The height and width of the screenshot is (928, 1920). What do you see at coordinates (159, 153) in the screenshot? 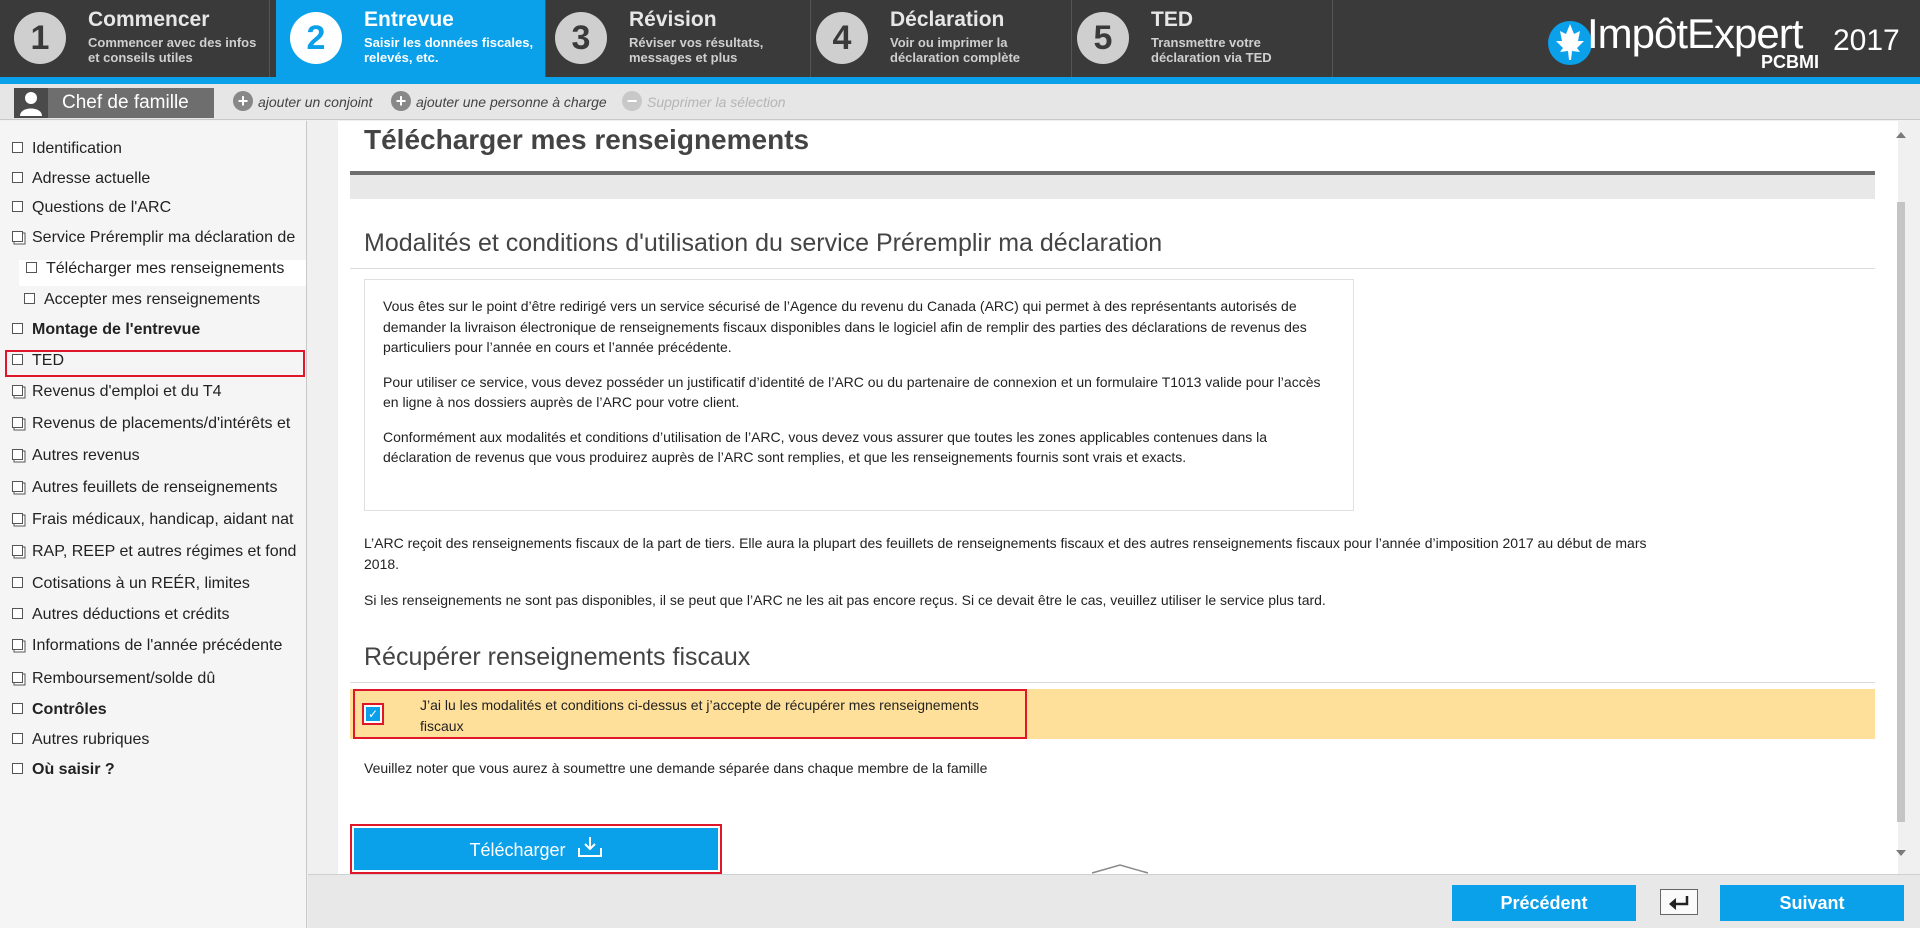
I see `sidebar-item-identification: Identification` at bounding box center [159, 153].